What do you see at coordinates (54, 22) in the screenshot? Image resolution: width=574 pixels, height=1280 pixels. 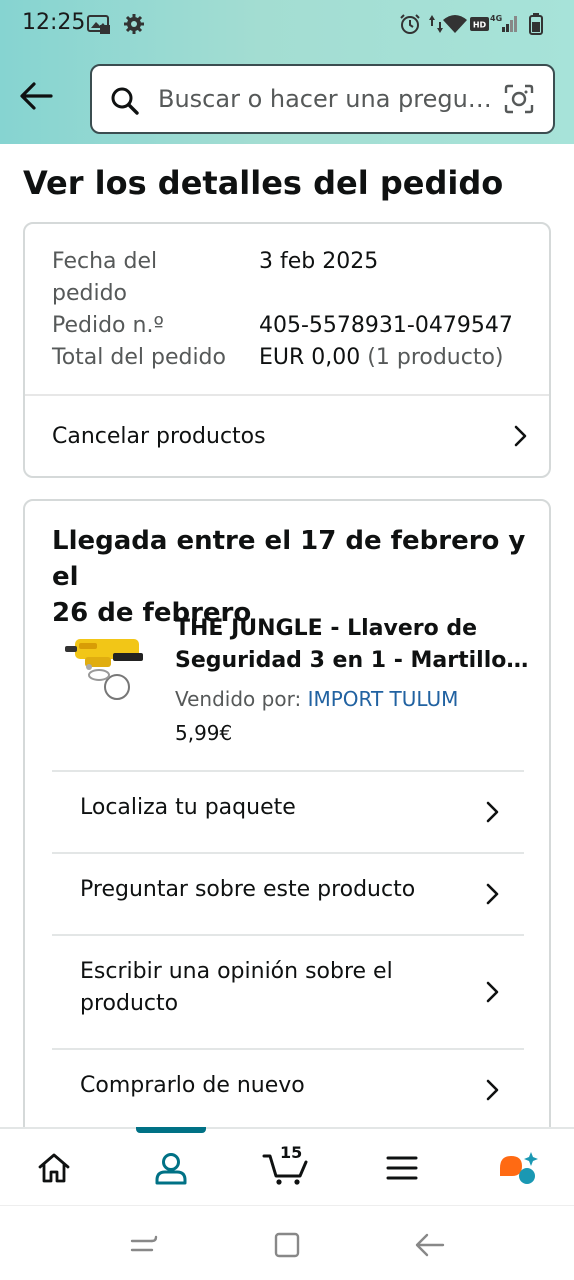 I see `status-time: 12:25` at bounding box center [54, 22].